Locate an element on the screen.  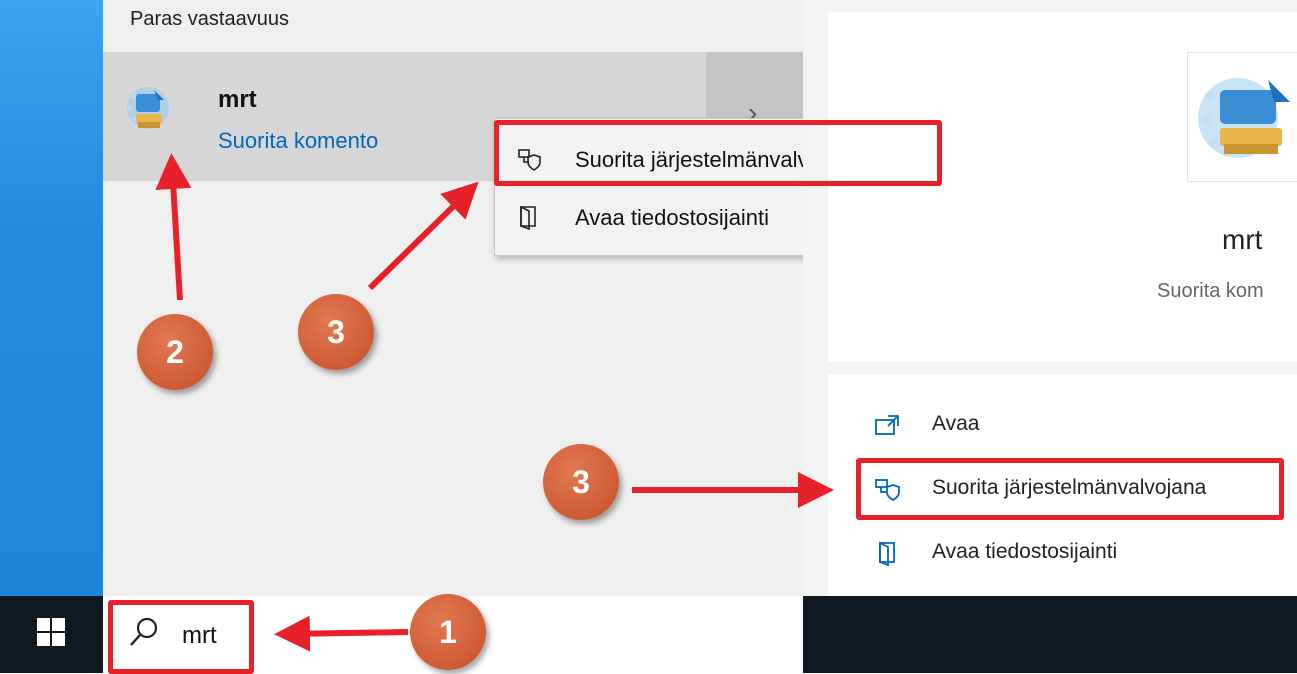
start-button is located at coordinates (51, 634).